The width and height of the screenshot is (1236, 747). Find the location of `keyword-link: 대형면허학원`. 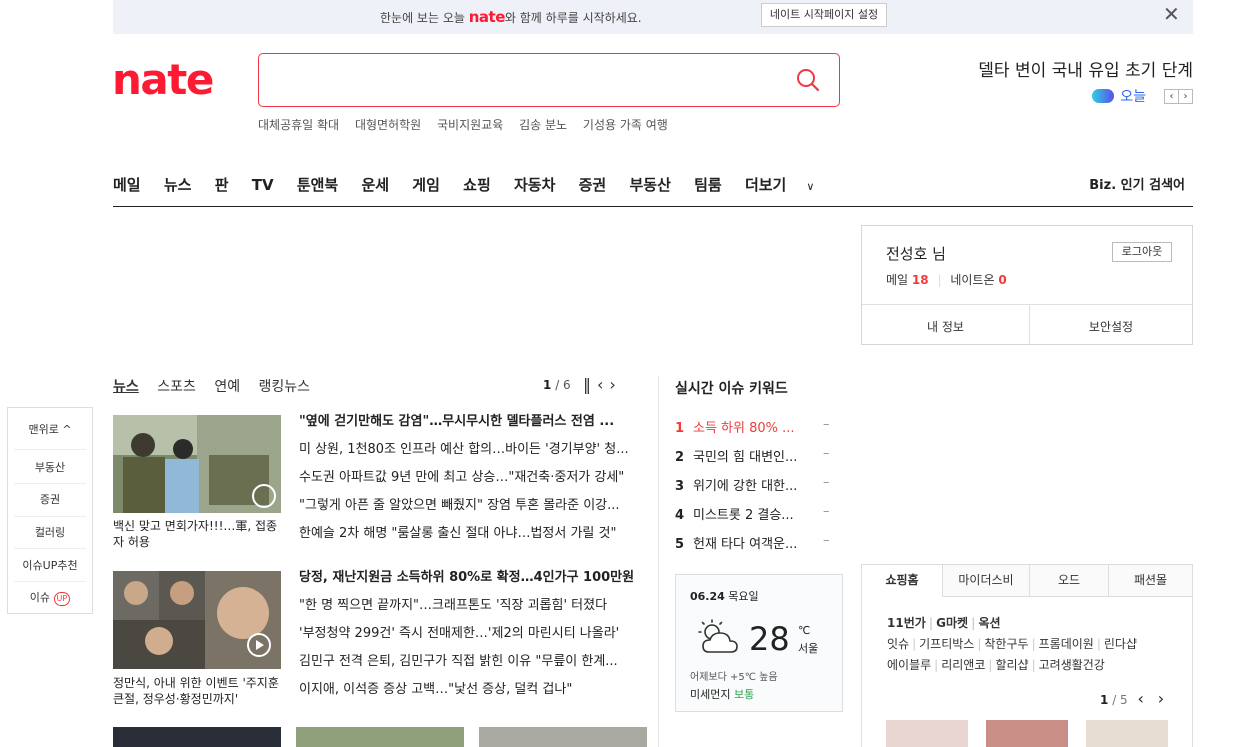

keyword-link: 대형면허학원 is located at coordinates (388, 125).